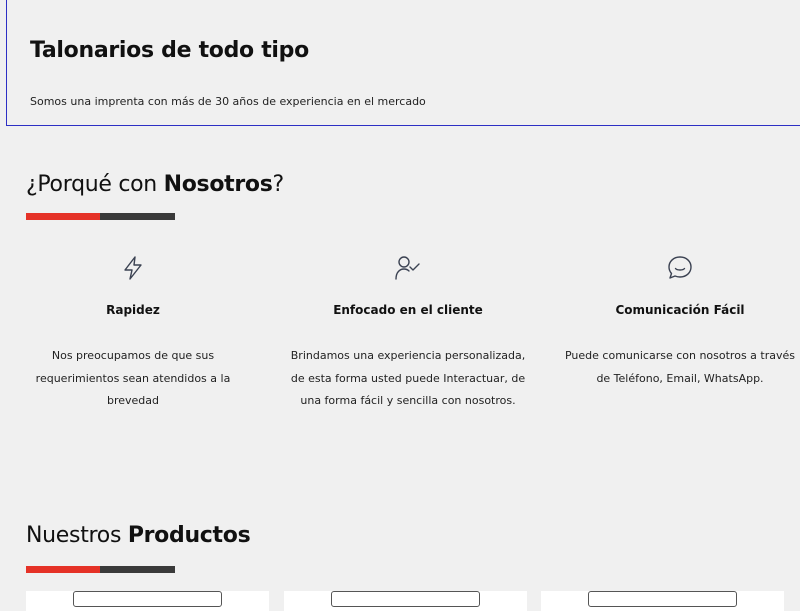 This screenshot has width=800, height=611. Describe the element at coordinates (133, 268) in the screenshot. I see `lightning-icon` at that location.